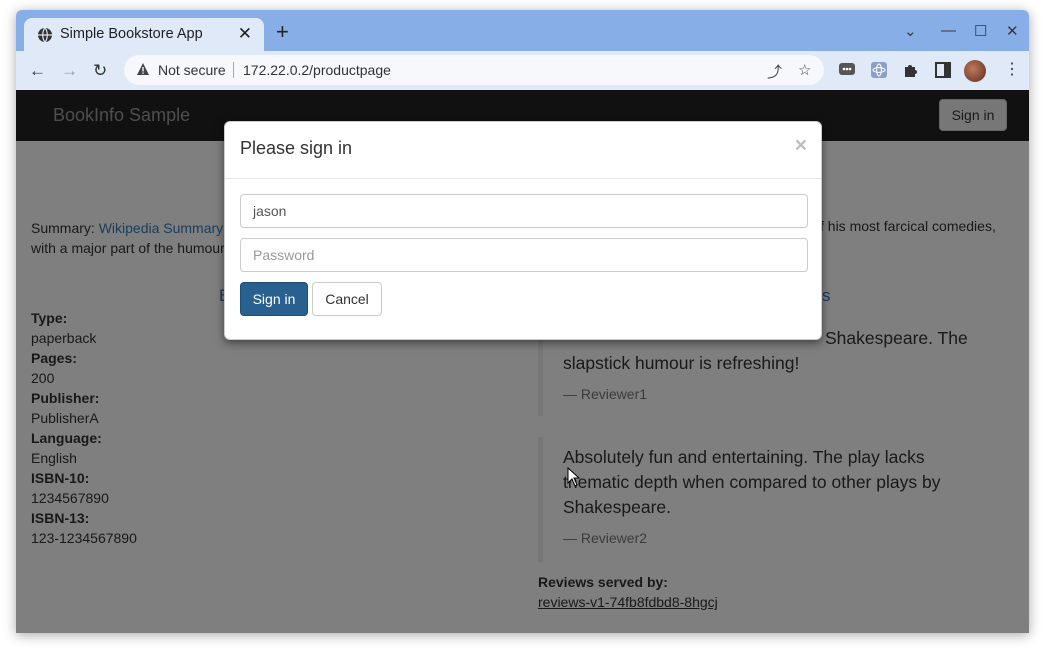 The height and width of the screenshot is (665, 1045). Describe the element at coordinates (317, 70) in the screenshot. I see `url-text: 172.22.0.2/productpage` at that location.